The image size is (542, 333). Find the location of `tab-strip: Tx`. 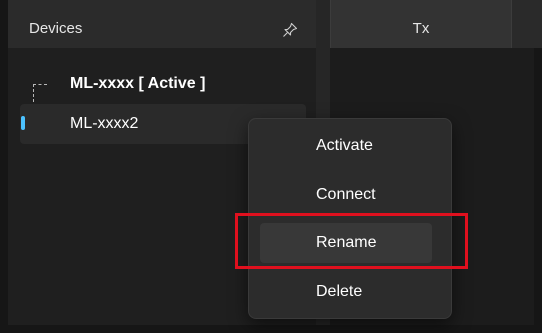

tab-strip: Tx is located at coordinates (436, 24).